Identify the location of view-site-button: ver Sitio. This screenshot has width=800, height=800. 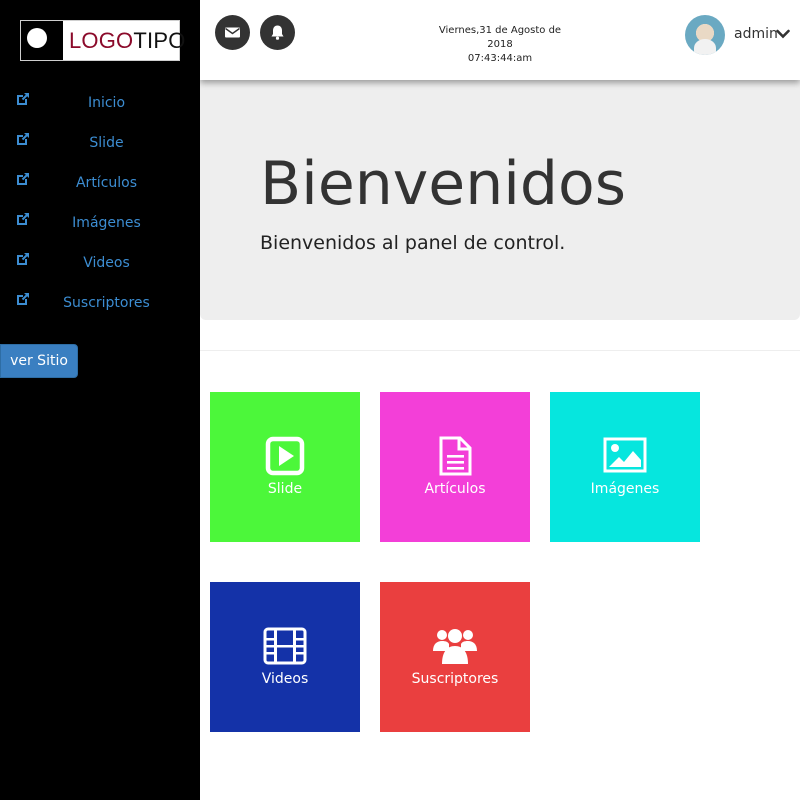
(39, 361).